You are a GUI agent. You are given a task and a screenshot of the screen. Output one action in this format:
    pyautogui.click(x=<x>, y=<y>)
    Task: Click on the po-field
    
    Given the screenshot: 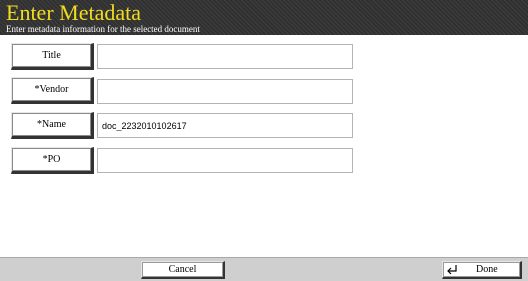 What is the action you would take?
    pyautogui.click(x=225, y=160)
    